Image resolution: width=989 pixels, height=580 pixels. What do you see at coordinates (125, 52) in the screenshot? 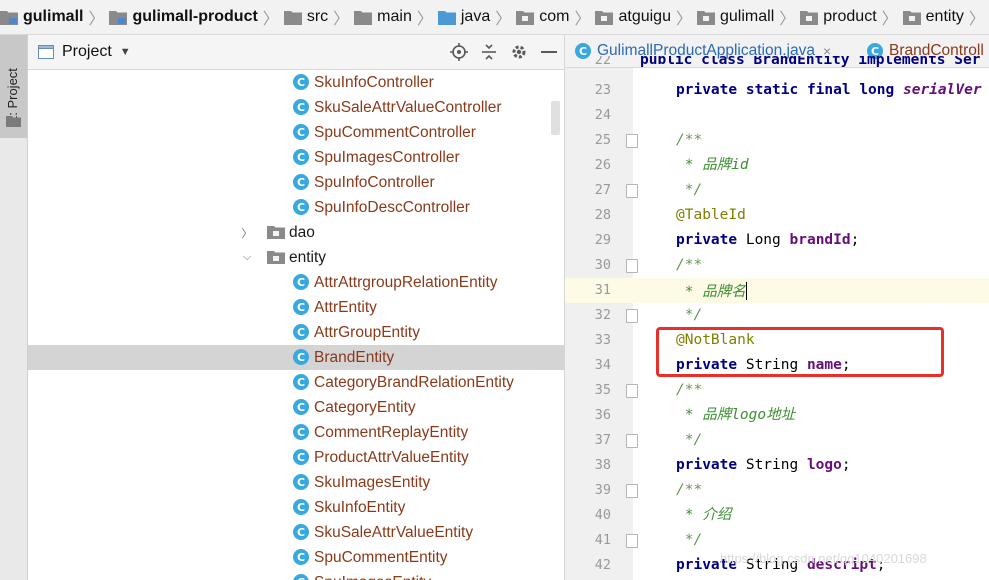
I see `chevron-down-icon: ▼` at bounding box center [125, 52].